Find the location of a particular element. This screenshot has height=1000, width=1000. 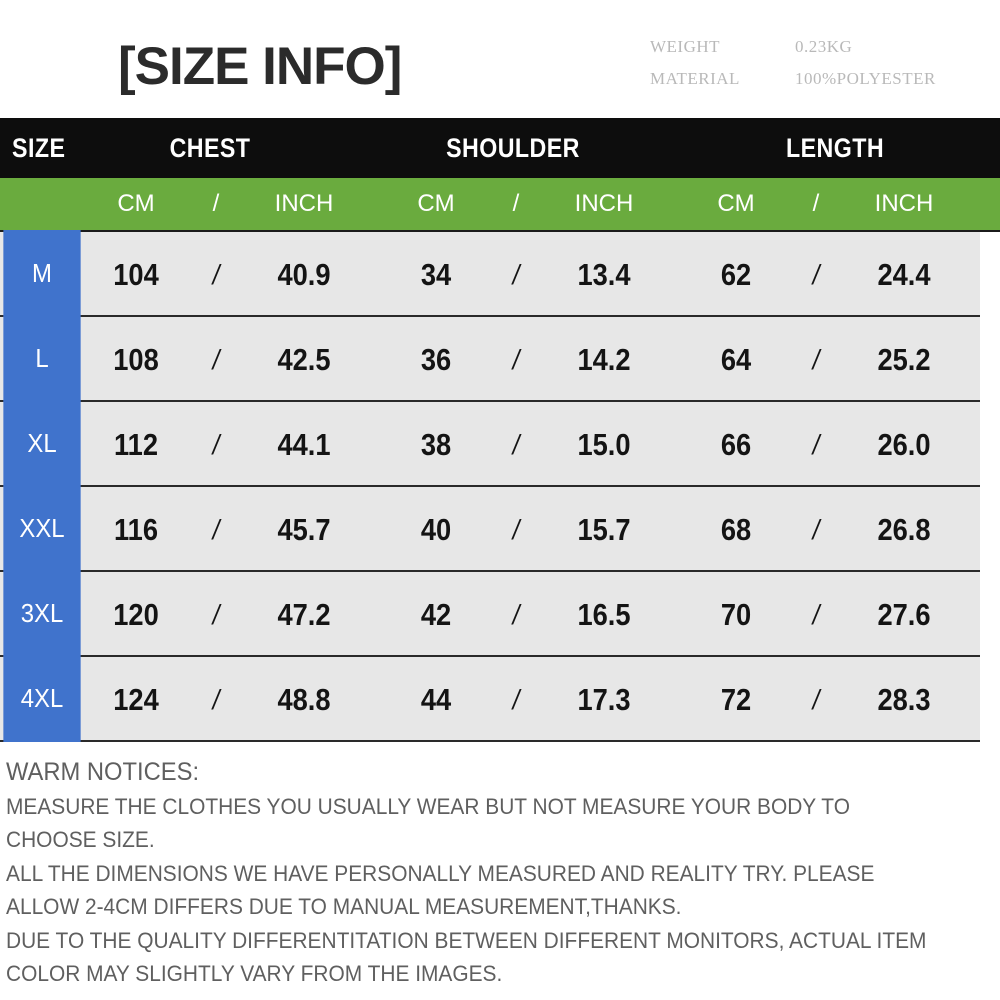

table-row: L 108 / 42.5 36 / 14.2 64 / 25.2 is located at coordinates (490, 358).